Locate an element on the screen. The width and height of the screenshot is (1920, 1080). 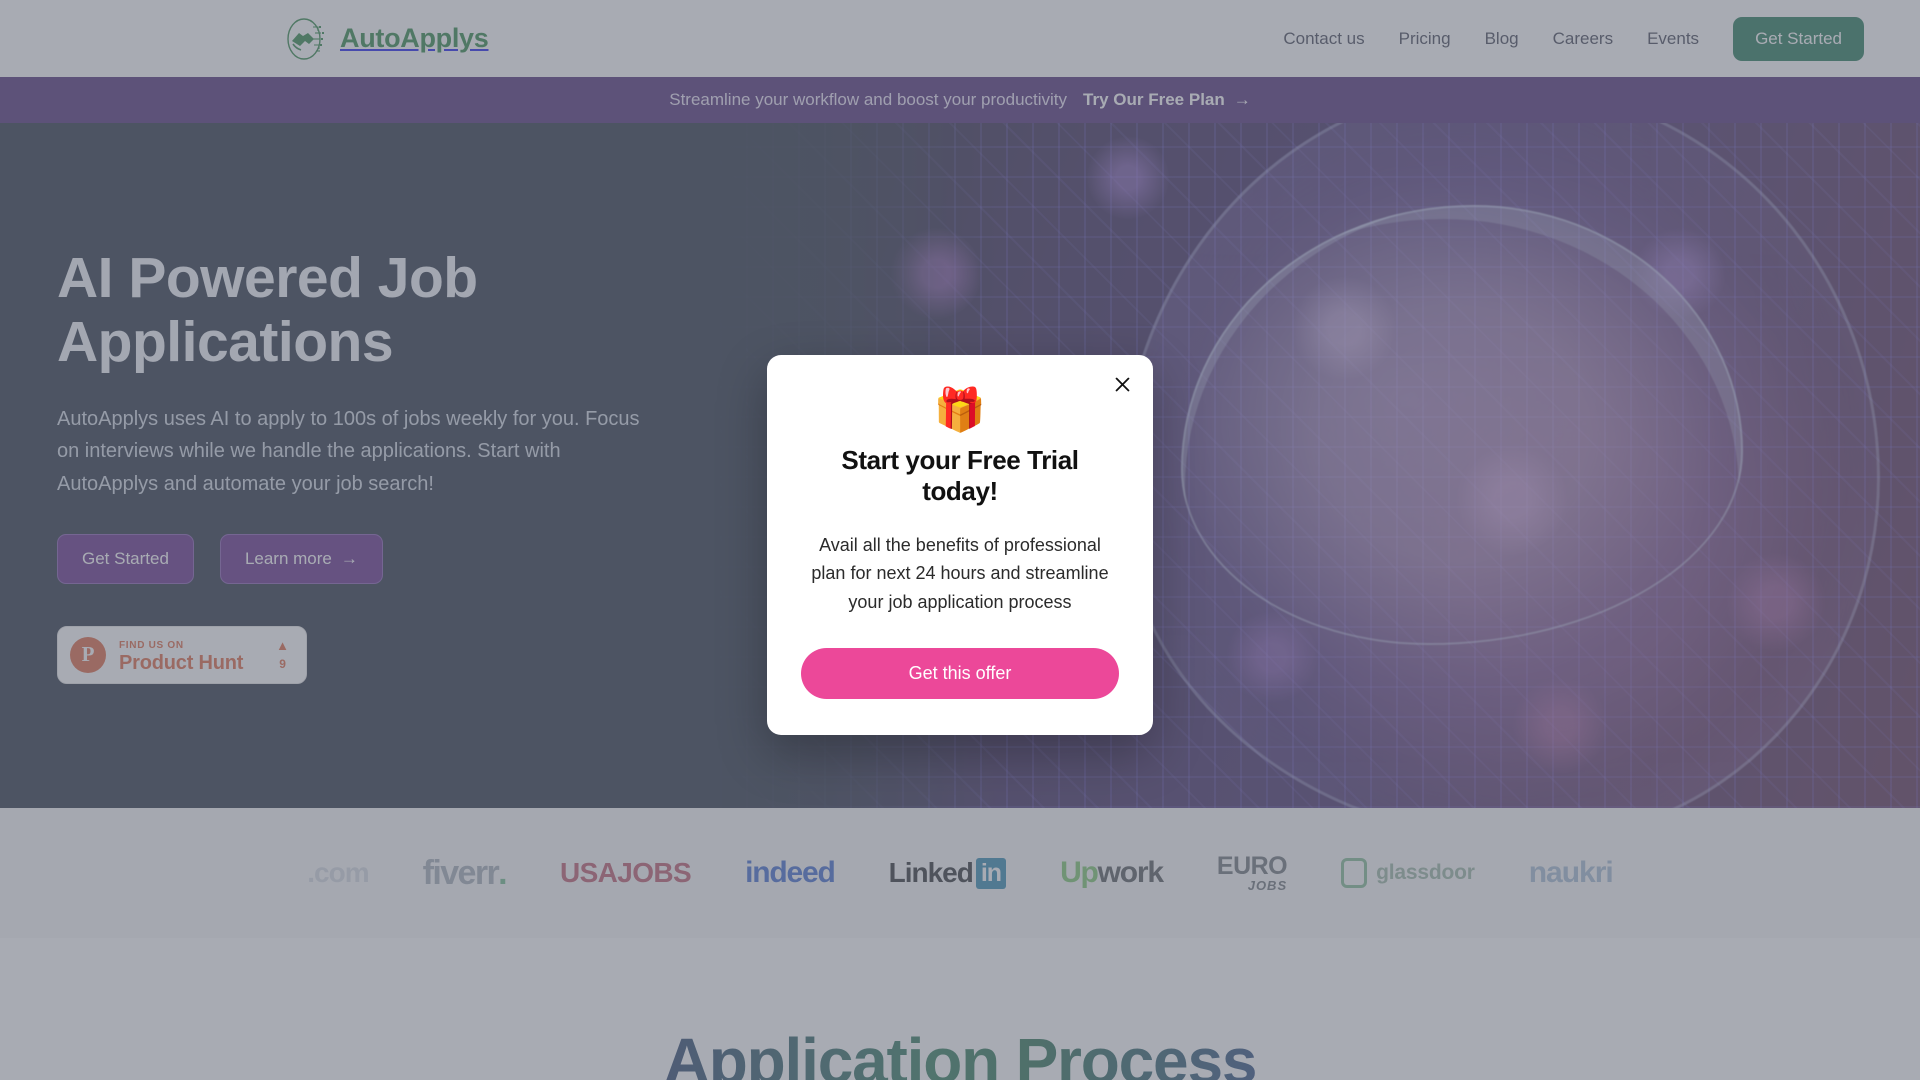
close-icon is located at coordinates (1122, 384).